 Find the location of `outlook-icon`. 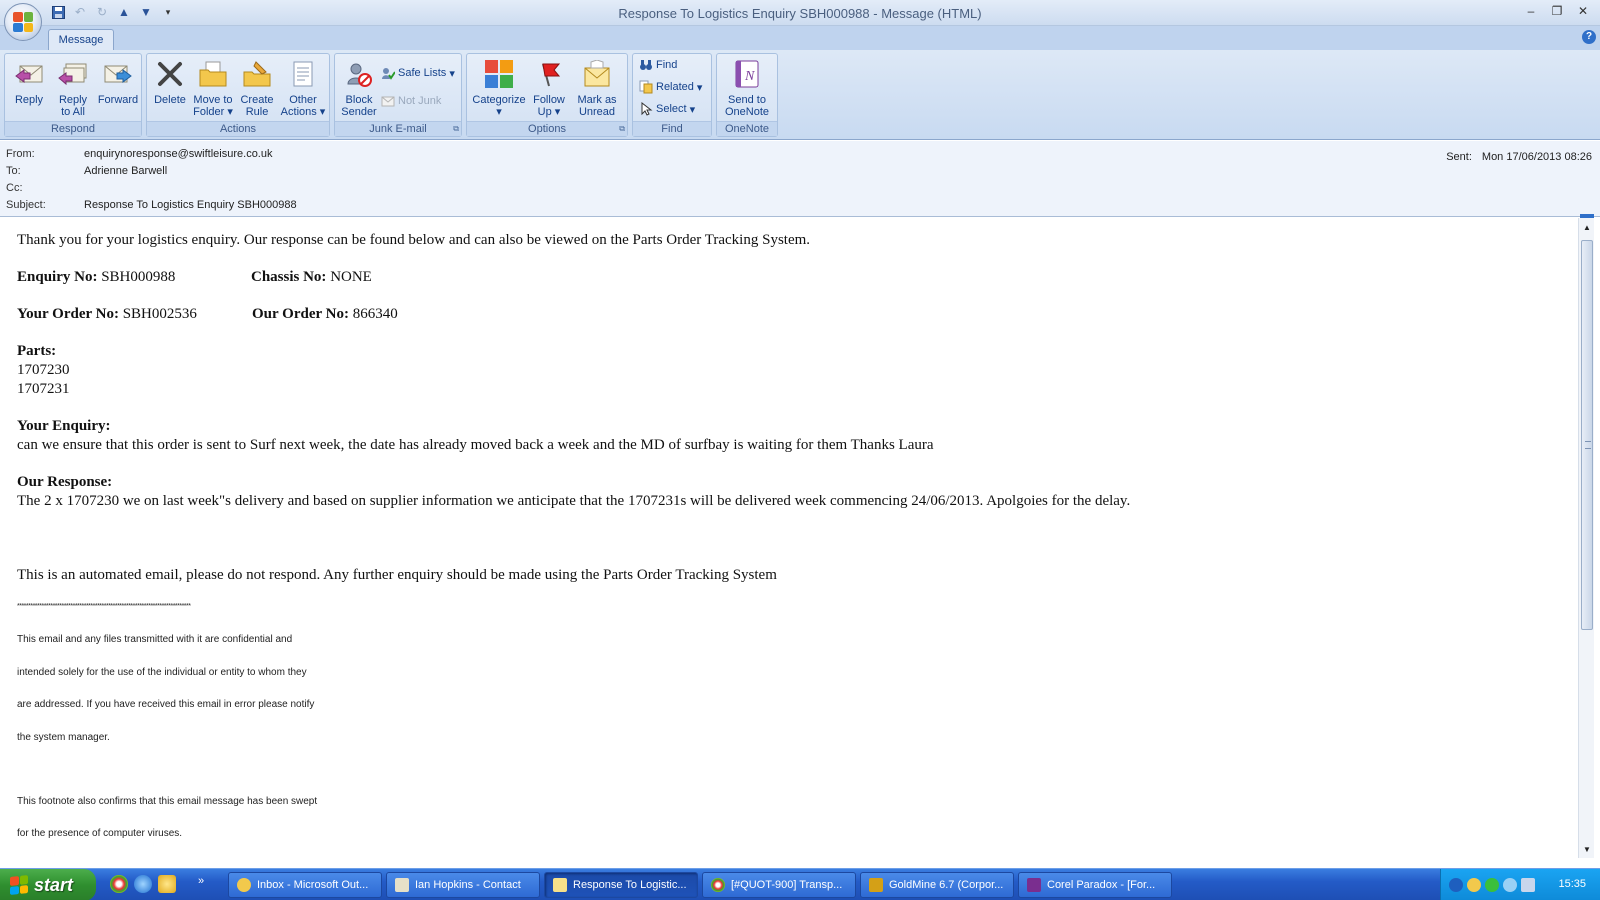

outlook-icon is located at coordinates (167, 884).